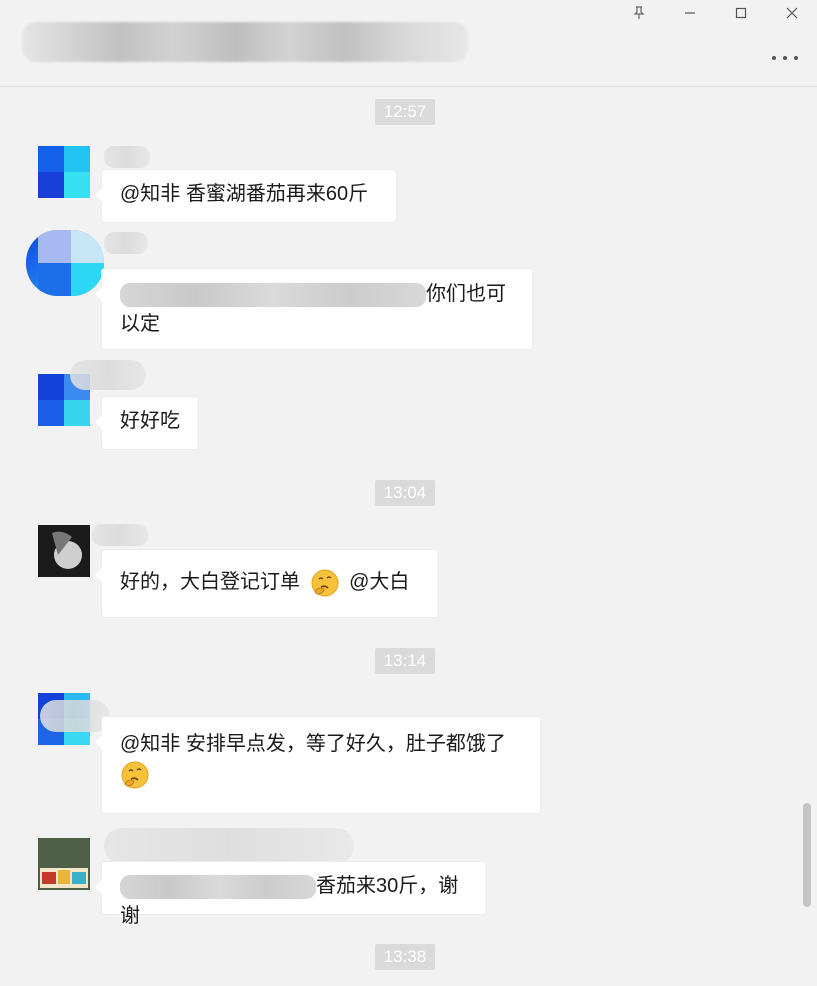 This screenshot has height=986, width=817. I want to click on message-text: 好好吃, so click(150, 421).